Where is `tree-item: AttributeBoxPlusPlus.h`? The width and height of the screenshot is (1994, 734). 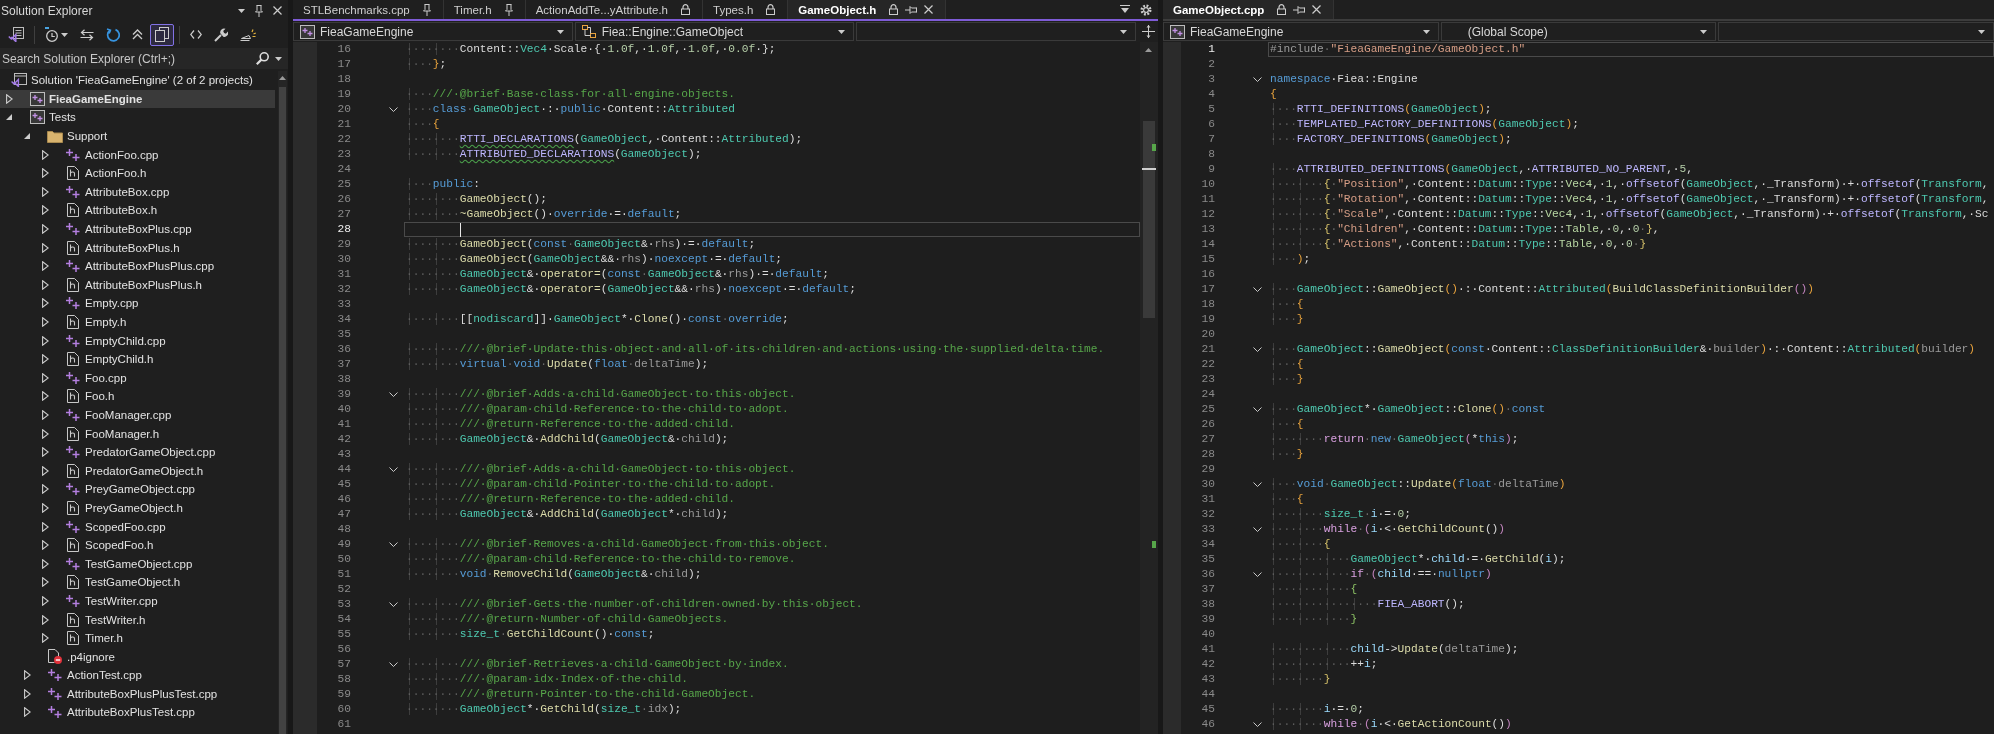 tree-item: AttributeBoxPlusPlus.h is located at coordinates (137, 285).